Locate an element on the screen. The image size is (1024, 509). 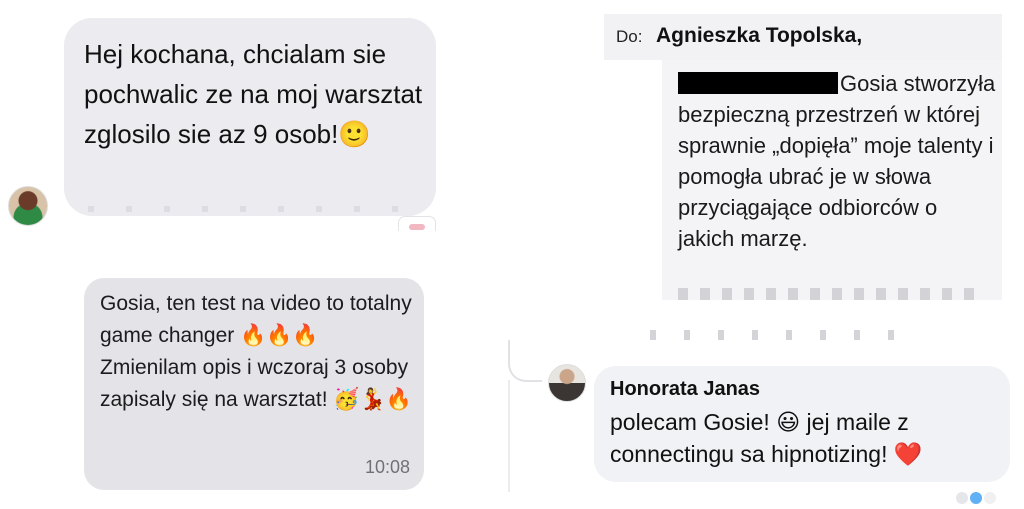
reply-thread-connector is located at coordinates (525, 361).